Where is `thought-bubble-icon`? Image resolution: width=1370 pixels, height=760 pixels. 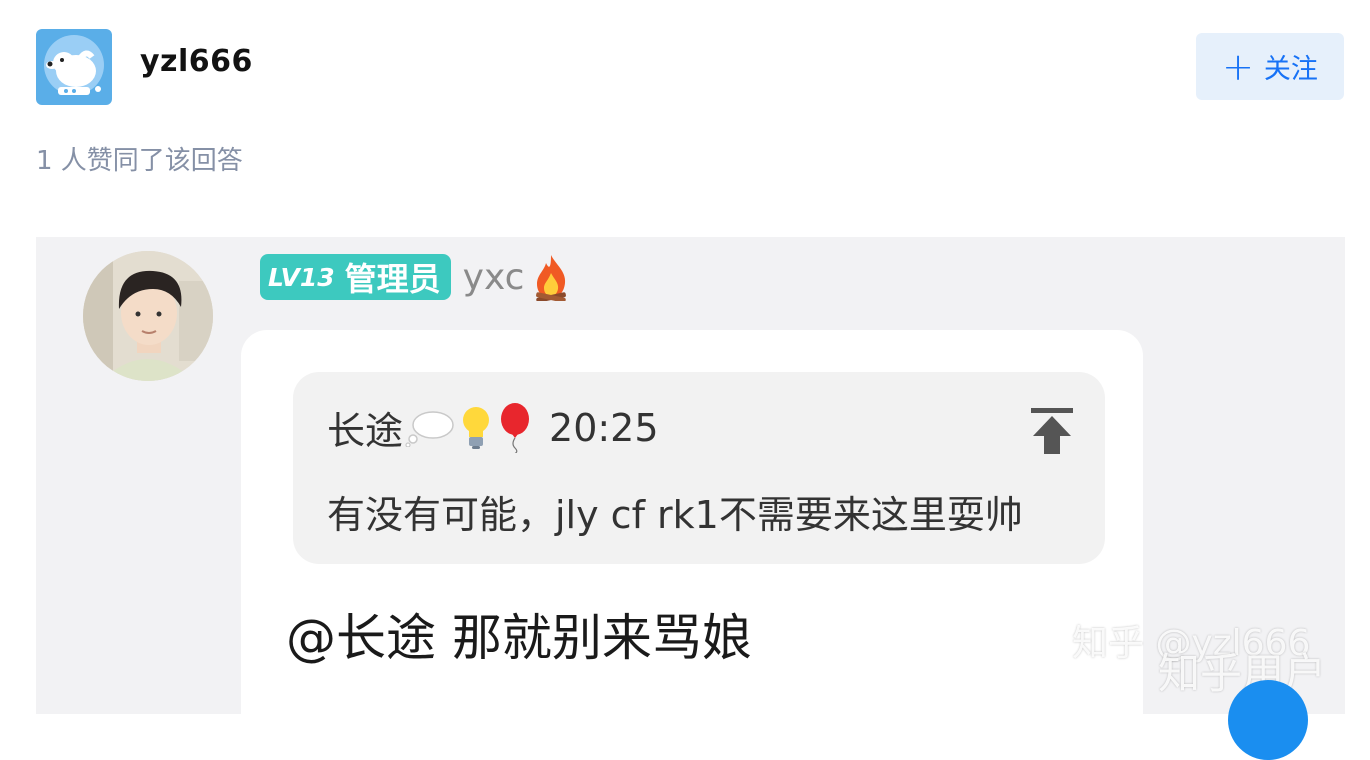
thought-bubble-icon is located at coordinates (429, 428).